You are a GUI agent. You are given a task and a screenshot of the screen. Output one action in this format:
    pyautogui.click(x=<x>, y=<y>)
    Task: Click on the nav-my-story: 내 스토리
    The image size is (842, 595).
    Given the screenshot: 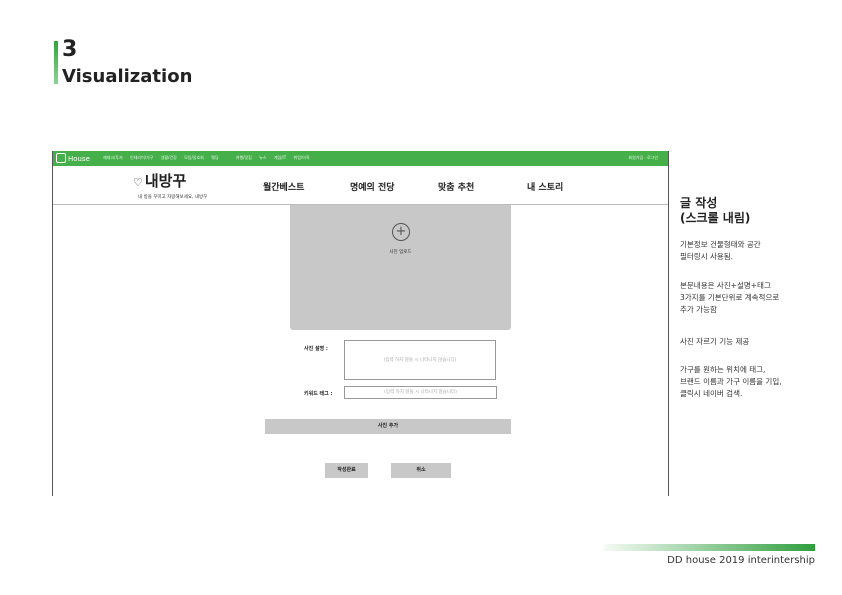 What is the action you would take?
    pyautogui.click(x=545, y=186)
    